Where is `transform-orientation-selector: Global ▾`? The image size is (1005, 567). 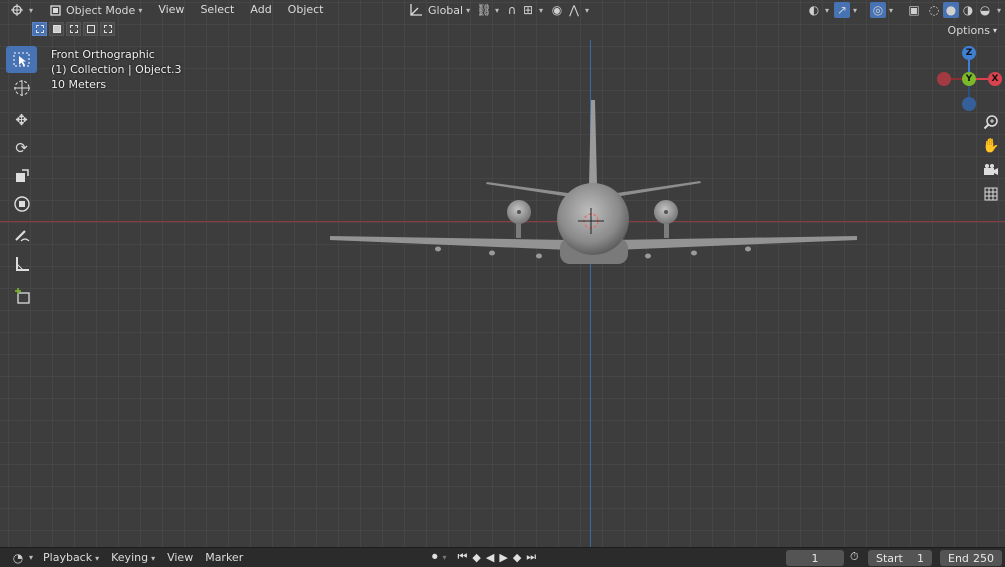 transform-orientation-selector: Global ▾ is located at coordinates (439, 10).